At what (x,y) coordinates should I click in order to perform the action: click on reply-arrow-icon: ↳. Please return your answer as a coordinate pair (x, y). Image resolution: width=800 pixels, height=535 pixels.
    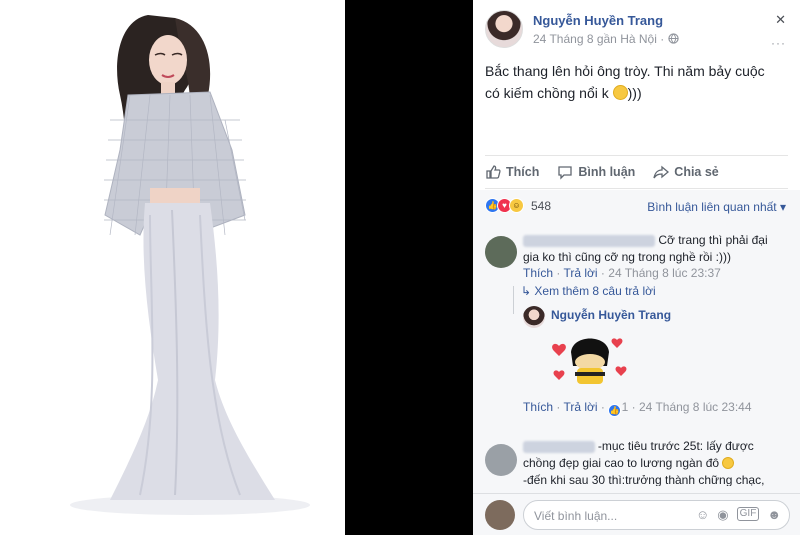
    Looking at the image, I should click on (528, 291).